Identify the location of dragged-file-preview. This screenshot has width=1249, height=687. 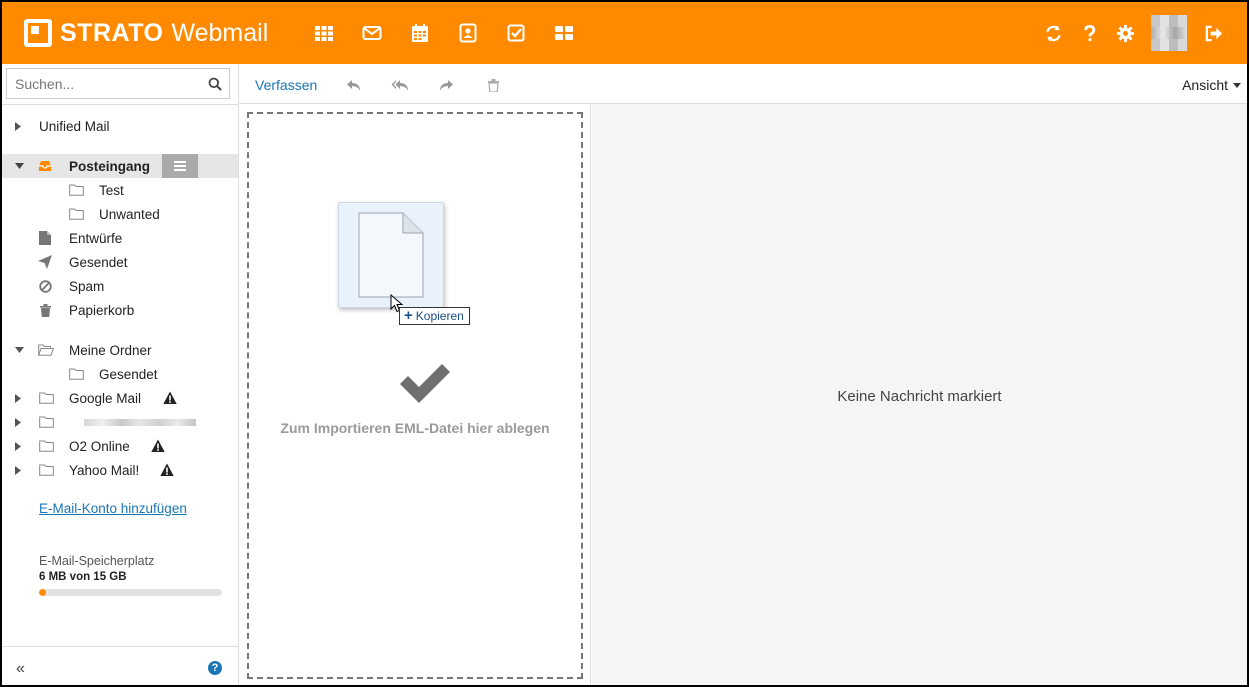
(391, 255).